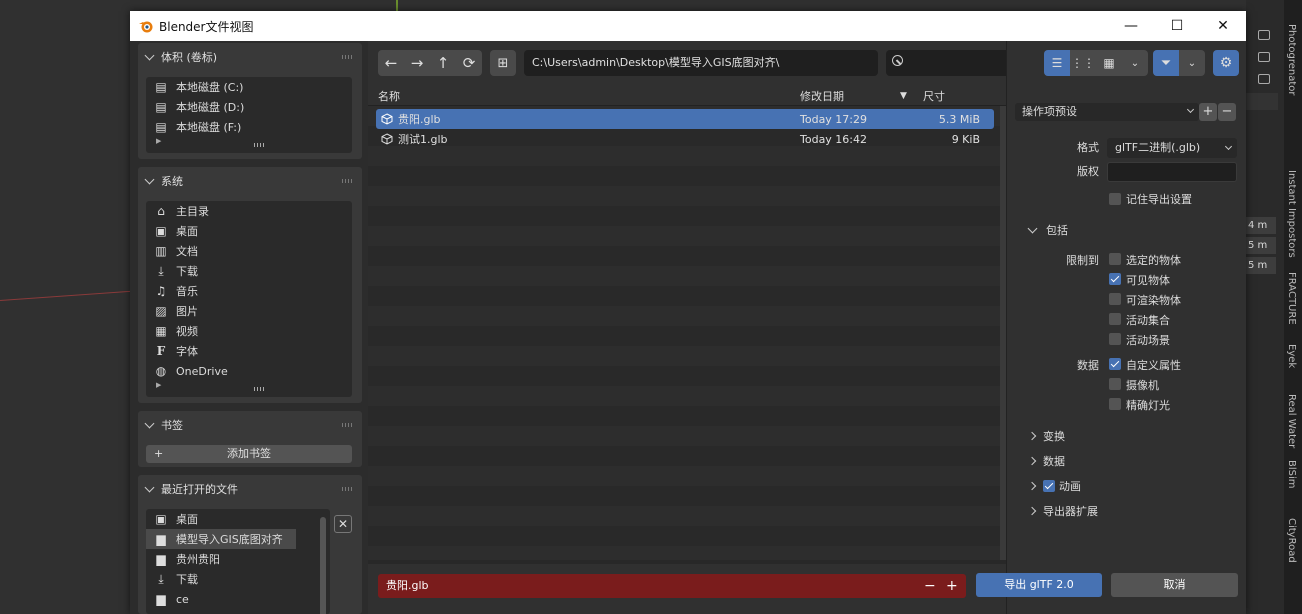 This screenshot has width=1302, height=614. Describe the element at coordinates (249, 107) in the screenshot. I see `sidebar-item-d: ▤ 本地磁盘 (D:)` at that location.